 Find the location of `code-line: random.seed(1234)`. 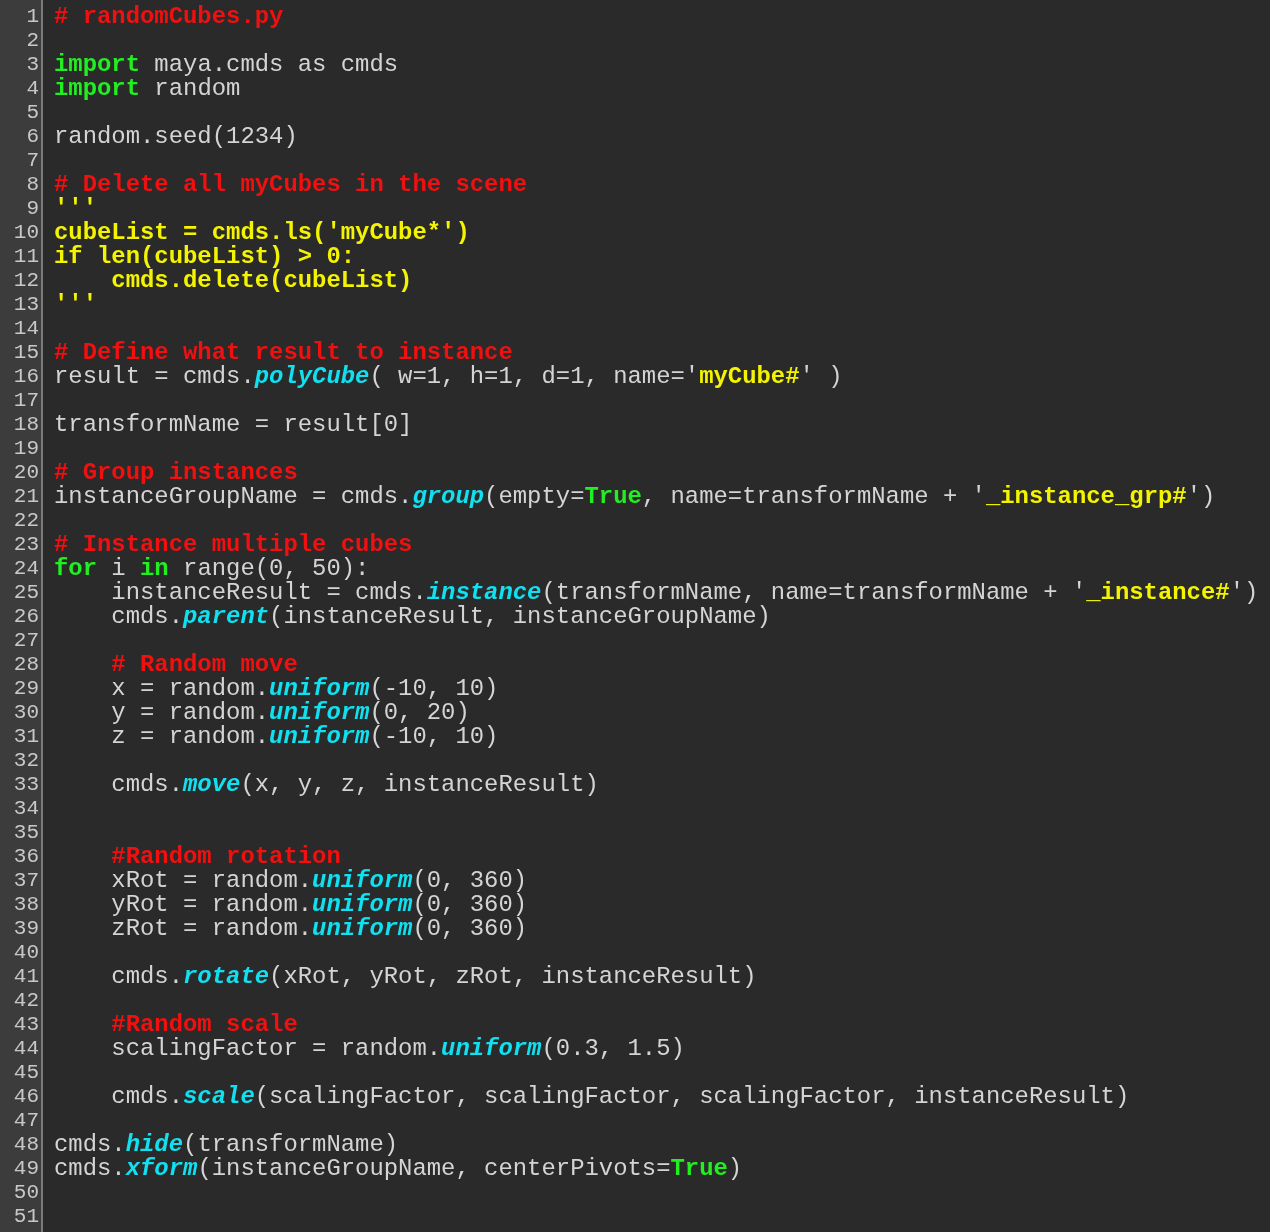

code-line: random.seed(1234) is located at coordinates (176, 137).